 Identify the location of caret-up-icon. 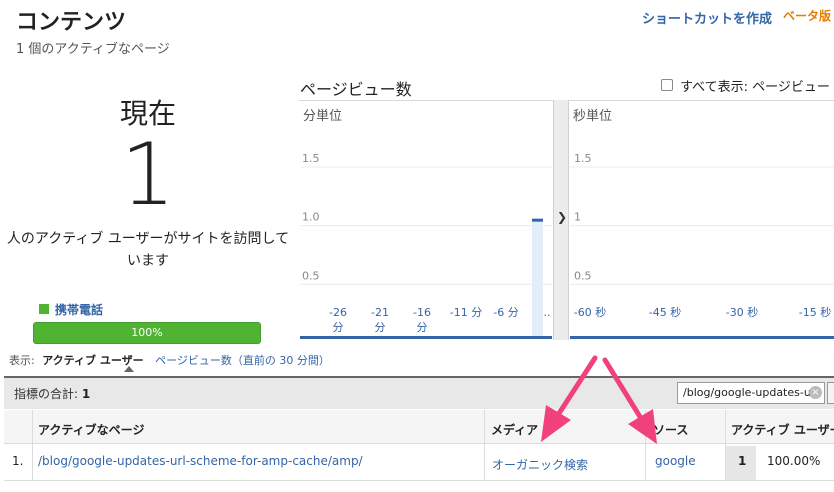
(129, 369).